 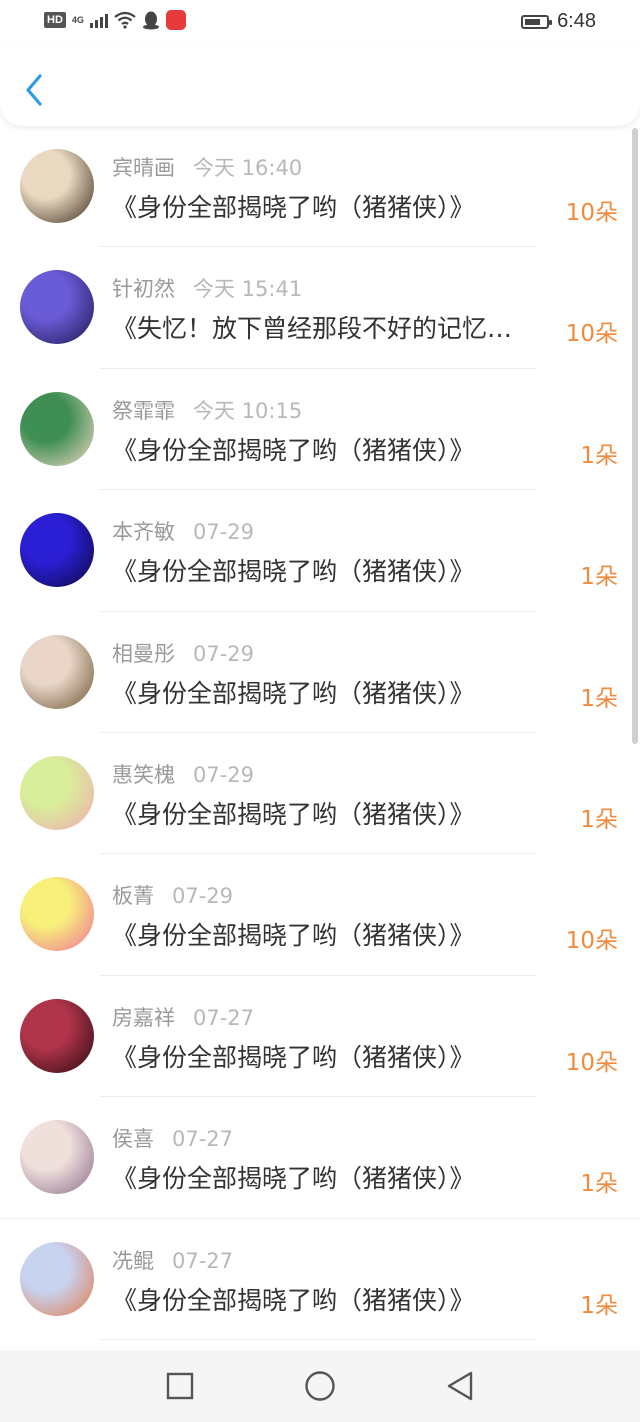 I want to click on list-item: 房嘉祥 07-27 《身份全部揭晓了哟（猪猪侠）》 10朵, so click(x=320, y=1037).